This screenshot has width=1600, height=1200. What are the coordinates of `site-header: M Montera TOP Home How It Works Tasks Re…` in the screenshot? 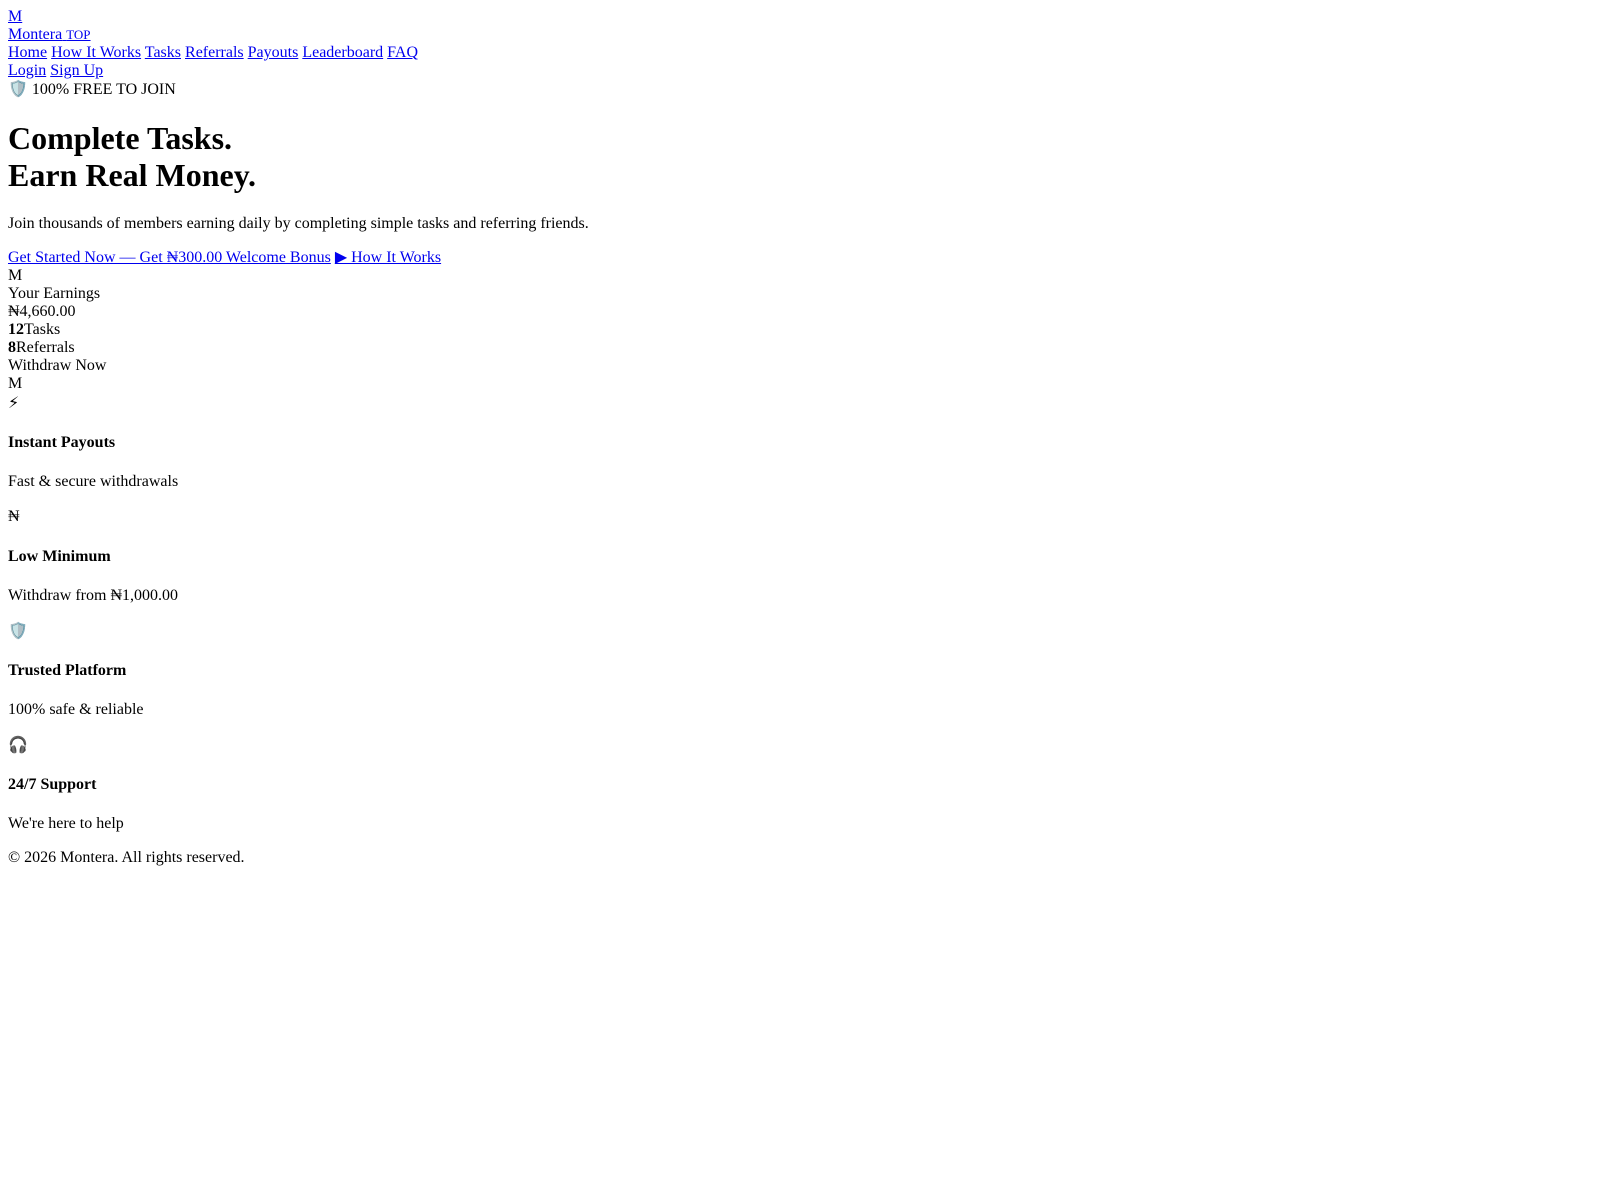 It's located at (800, 44).